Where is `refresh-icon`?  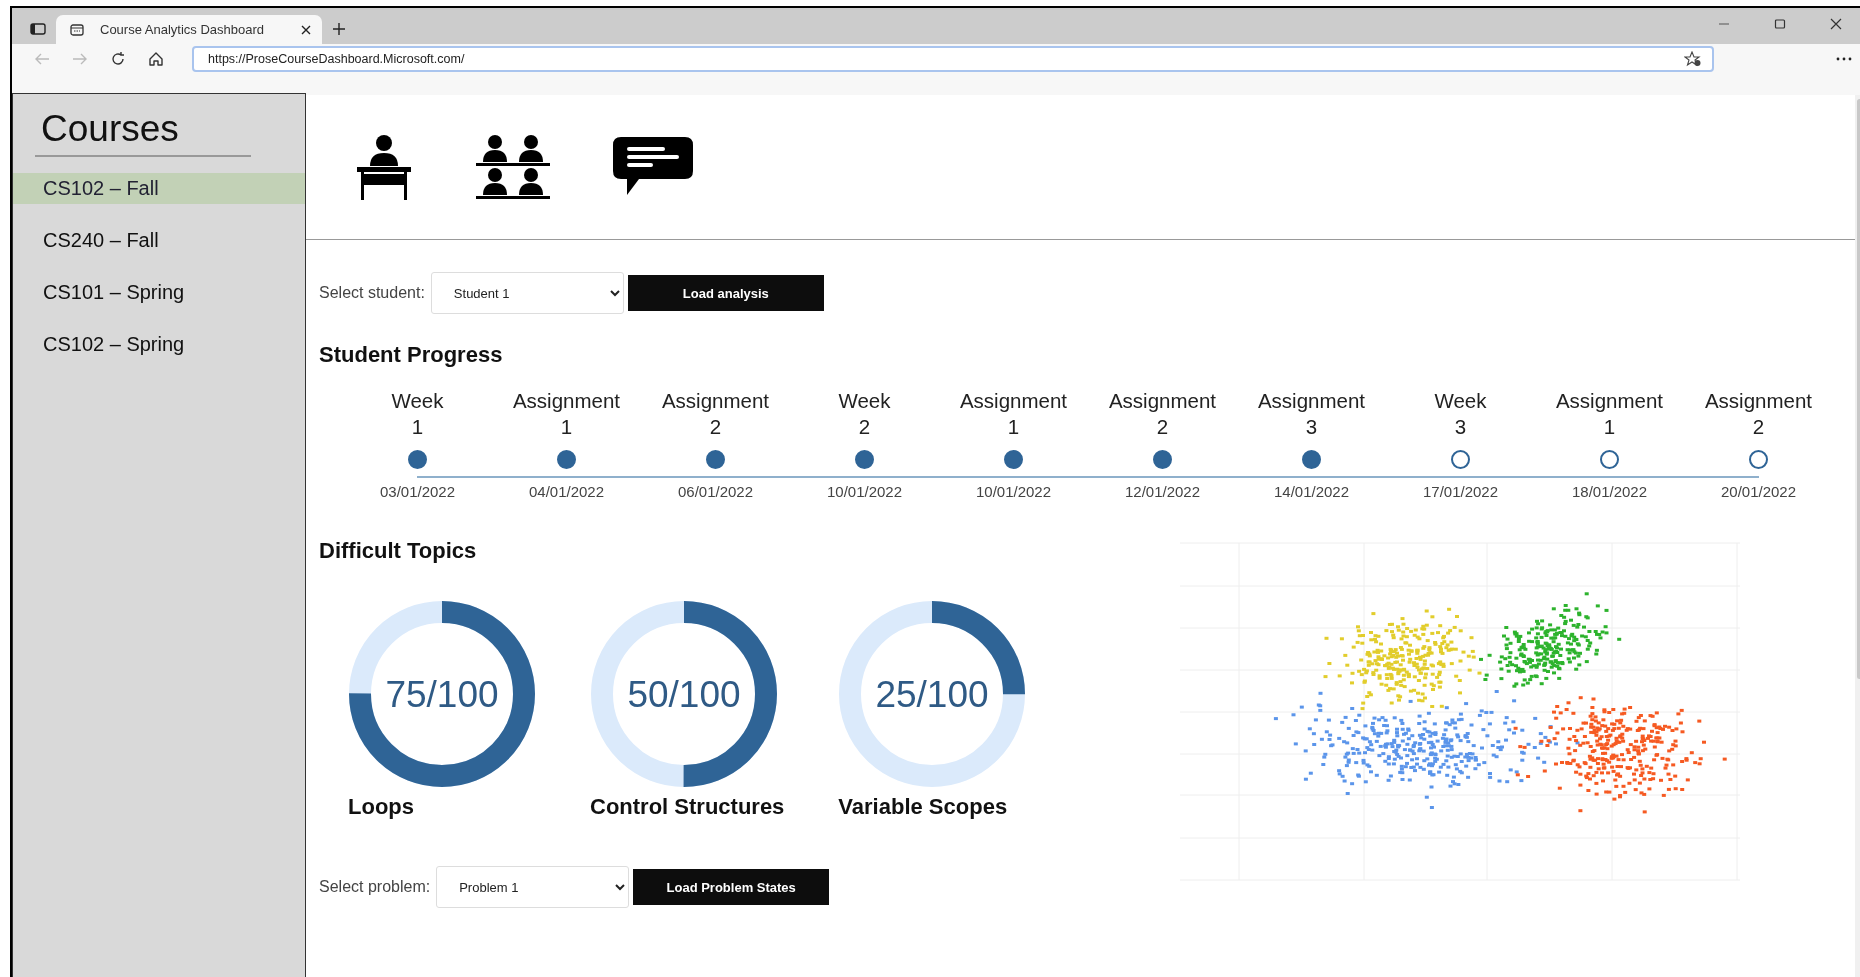
refresh-icon is located at coordinates (118, 59).